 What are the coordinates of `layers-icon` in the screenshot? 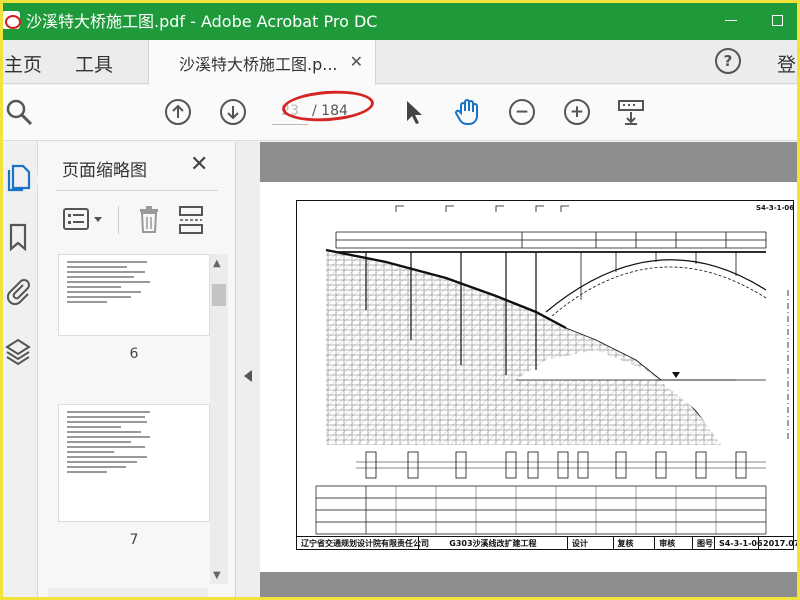 It's located at (18, 352).